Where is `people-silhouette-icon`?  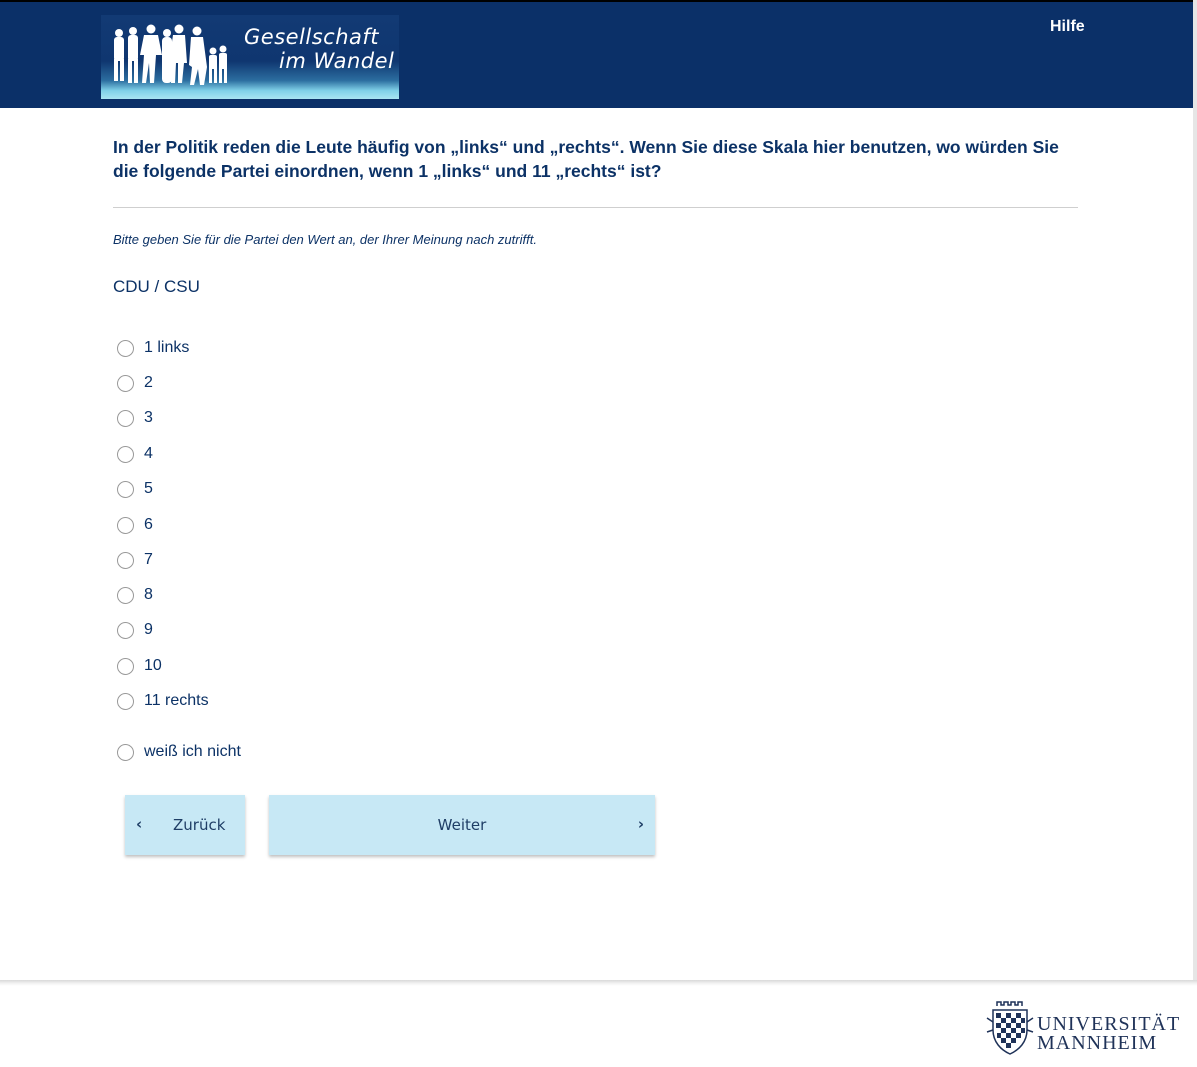
people-silhouette-icon is located at coordinates (170, 54).